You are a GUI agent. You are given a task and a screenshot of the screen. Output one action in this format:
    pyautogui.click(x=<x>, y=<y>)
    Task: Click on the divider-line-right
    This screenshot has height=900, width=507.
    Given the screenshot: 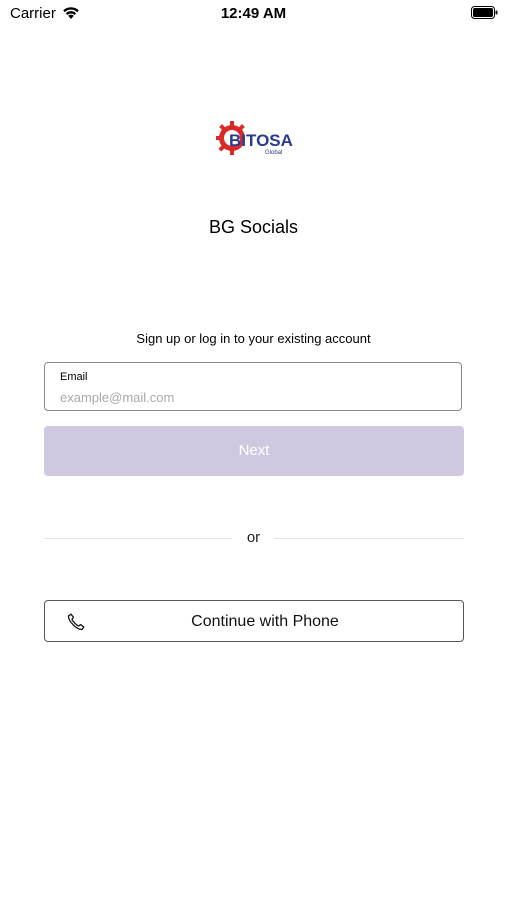 What is the action you would take?
    pyautogui.click(x=369, y=538)
    